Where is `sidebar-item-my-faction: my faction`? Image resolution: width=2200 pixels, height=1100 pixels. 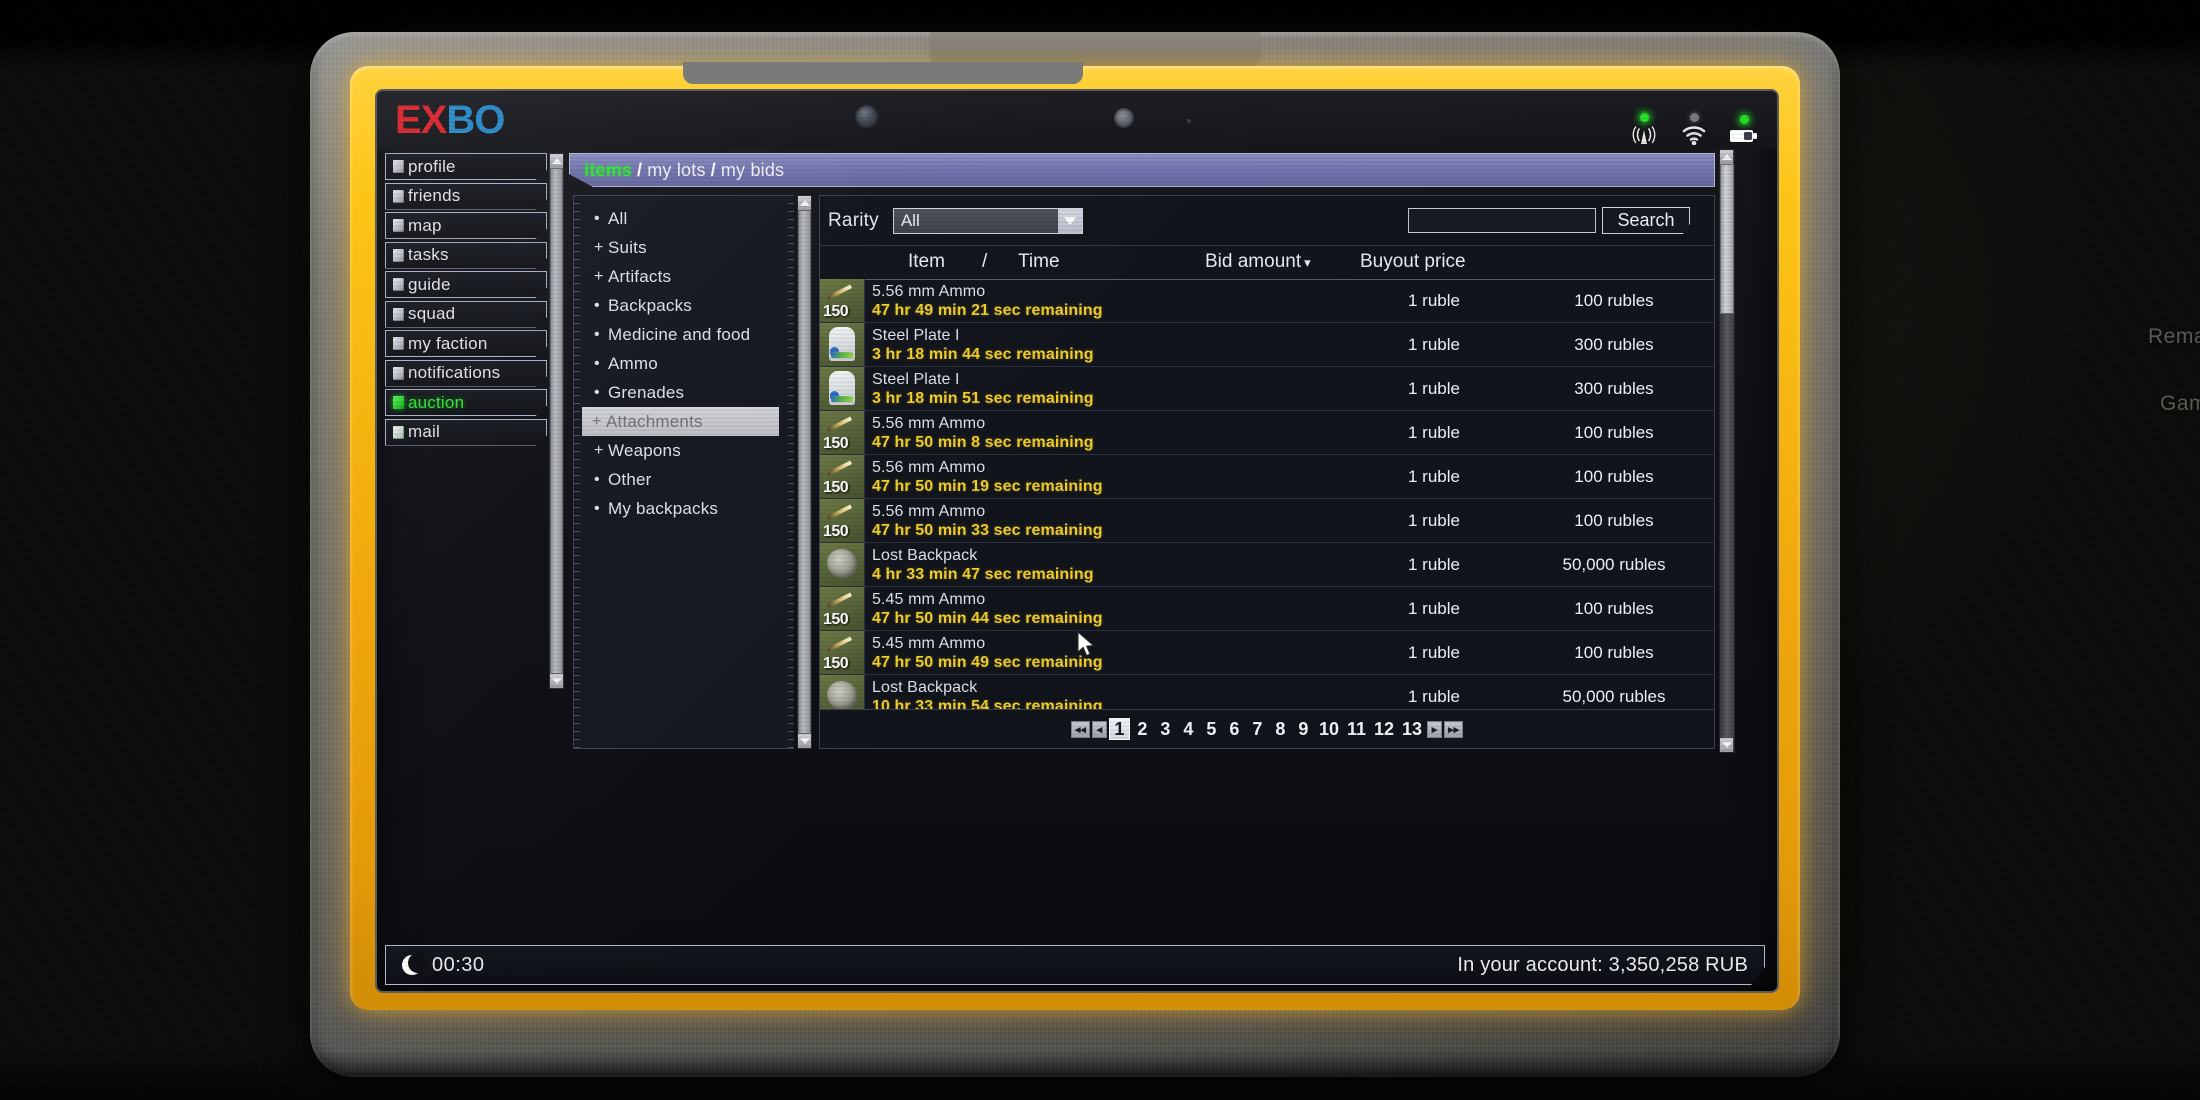
sidebar-item-my-faction: my faction is located at coordinates (466, 343).